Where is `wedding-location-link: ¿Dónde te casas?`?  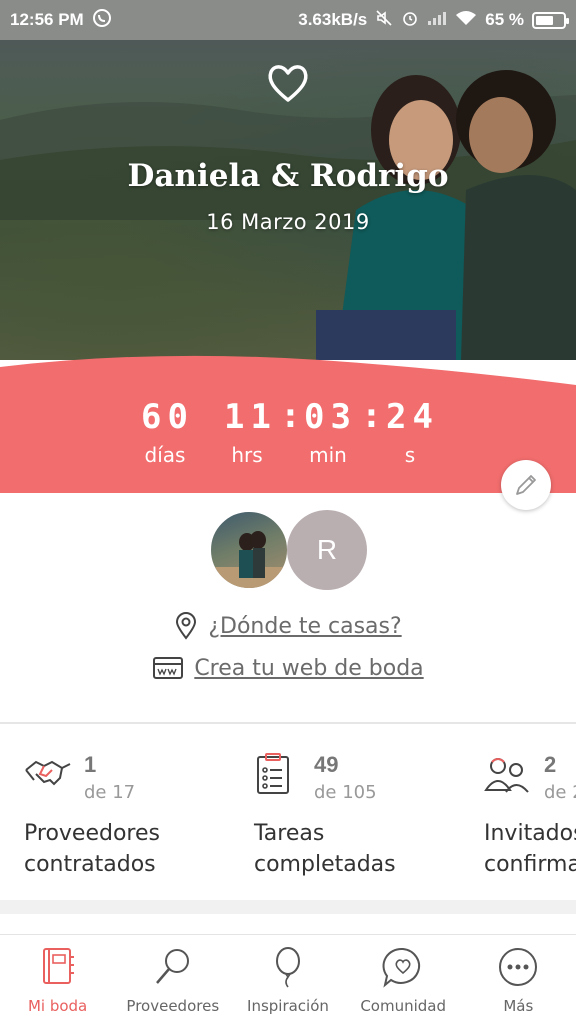 wedding-location-link: ¿Dónde te casas? is located at coordinates (288, 626).